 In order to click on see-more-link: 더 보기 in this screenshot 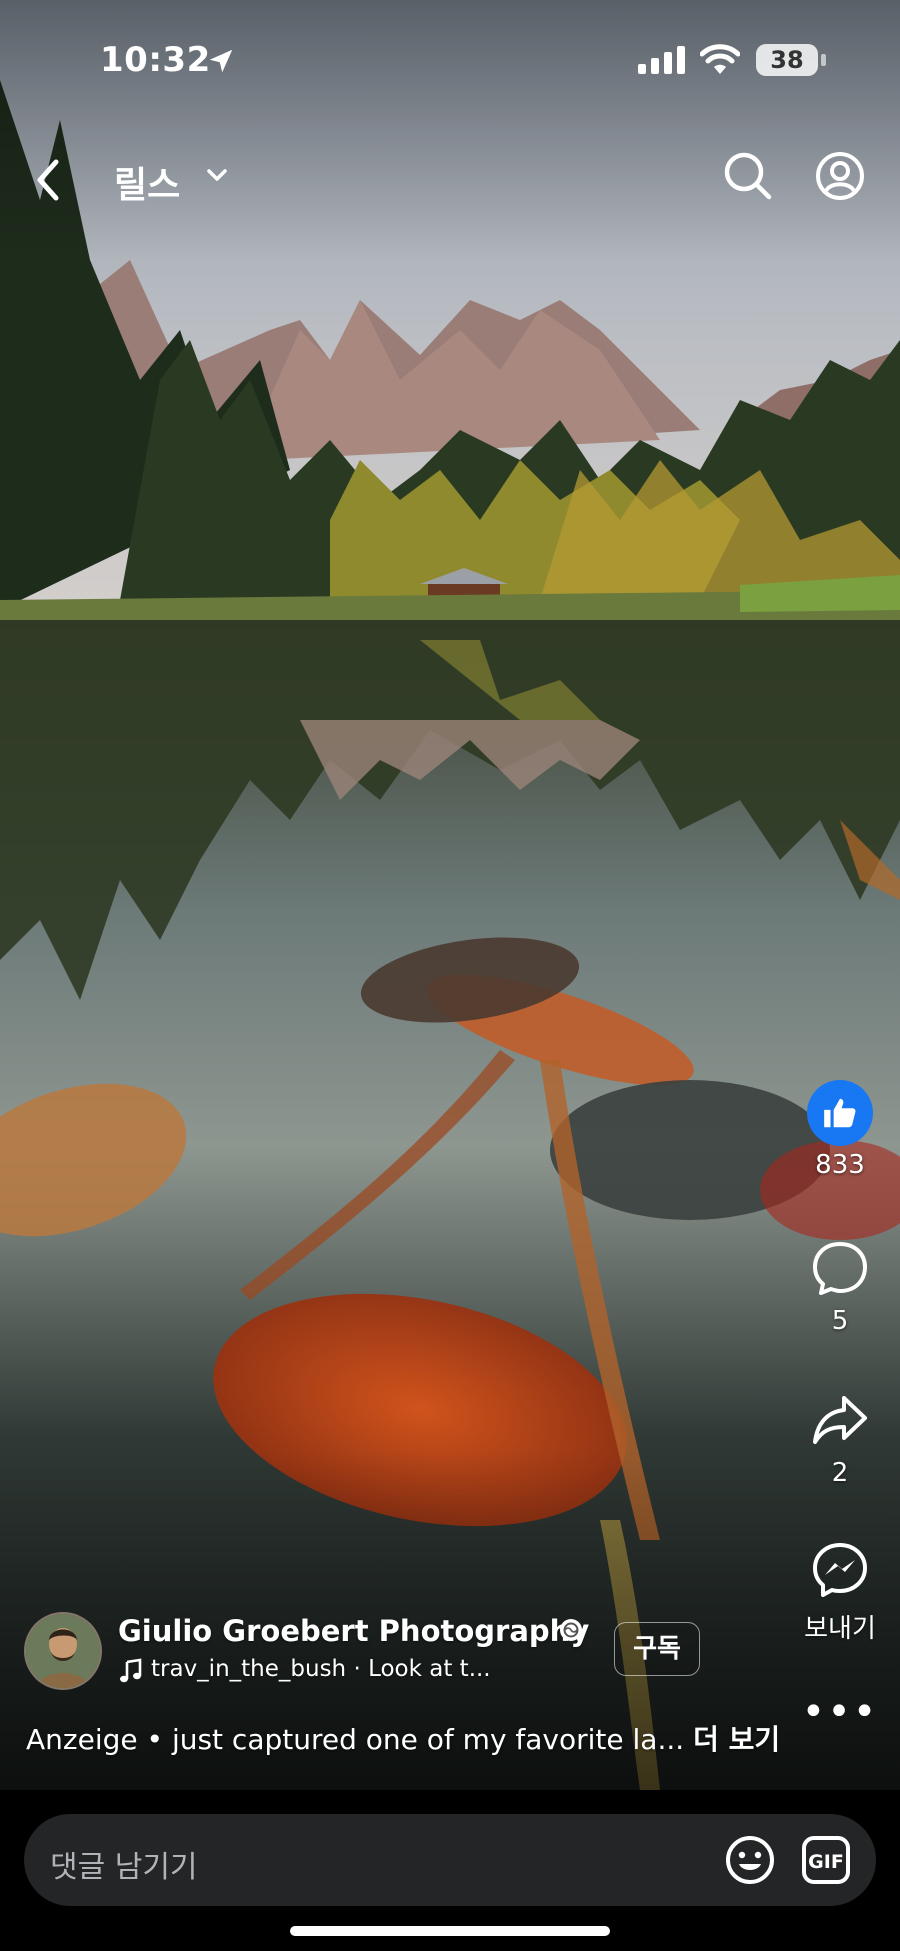, I will do `click(736, 1739)`.